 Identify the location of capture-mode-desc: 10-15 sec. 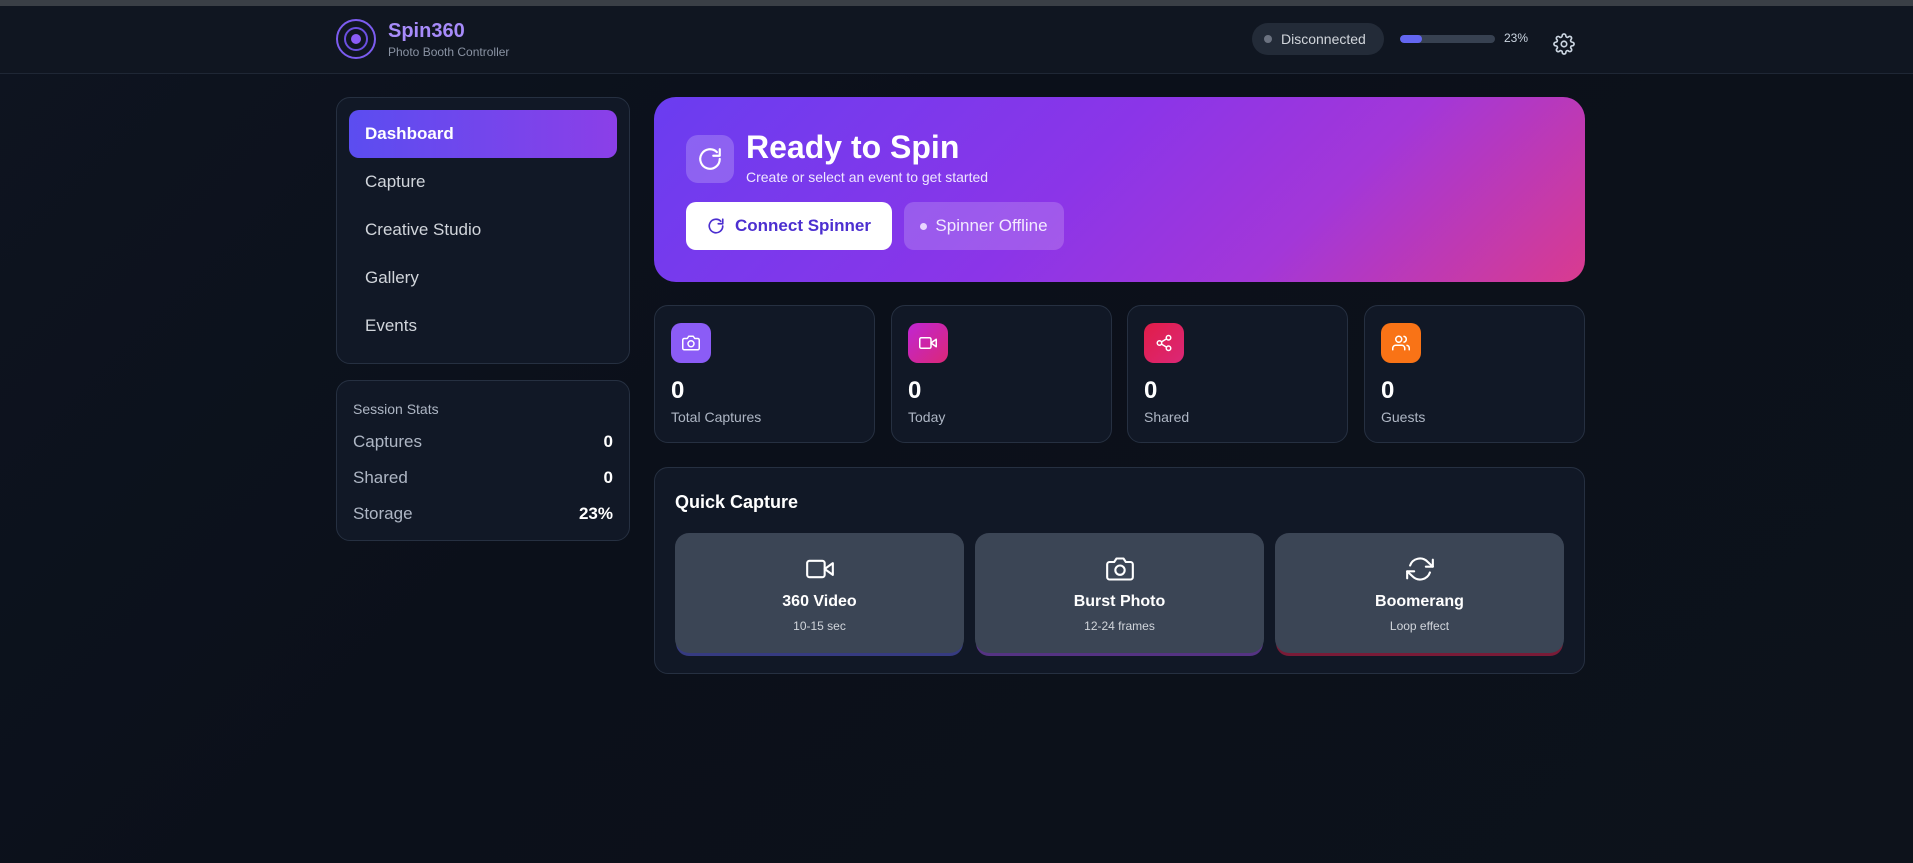
(819, 626).